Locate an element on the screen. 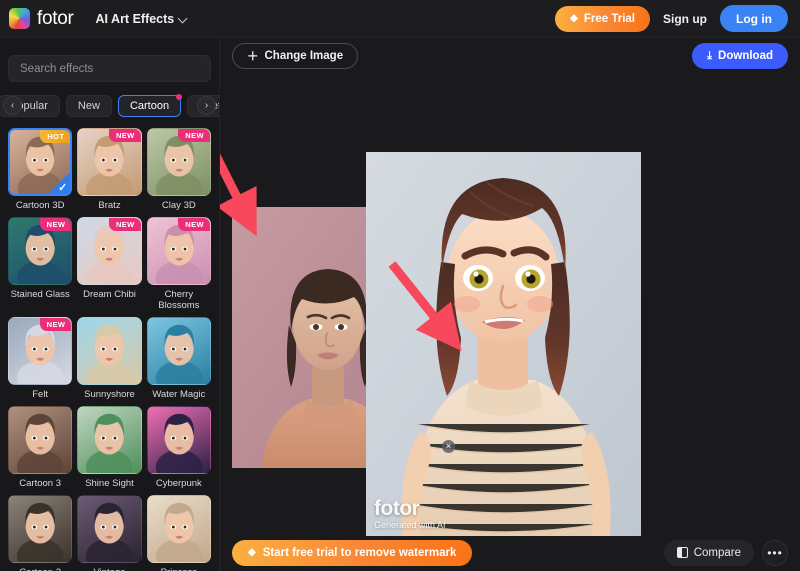 The width and height of the screenshot is (800, 571). brand-name: fotor is located at coordinates (55, 18).